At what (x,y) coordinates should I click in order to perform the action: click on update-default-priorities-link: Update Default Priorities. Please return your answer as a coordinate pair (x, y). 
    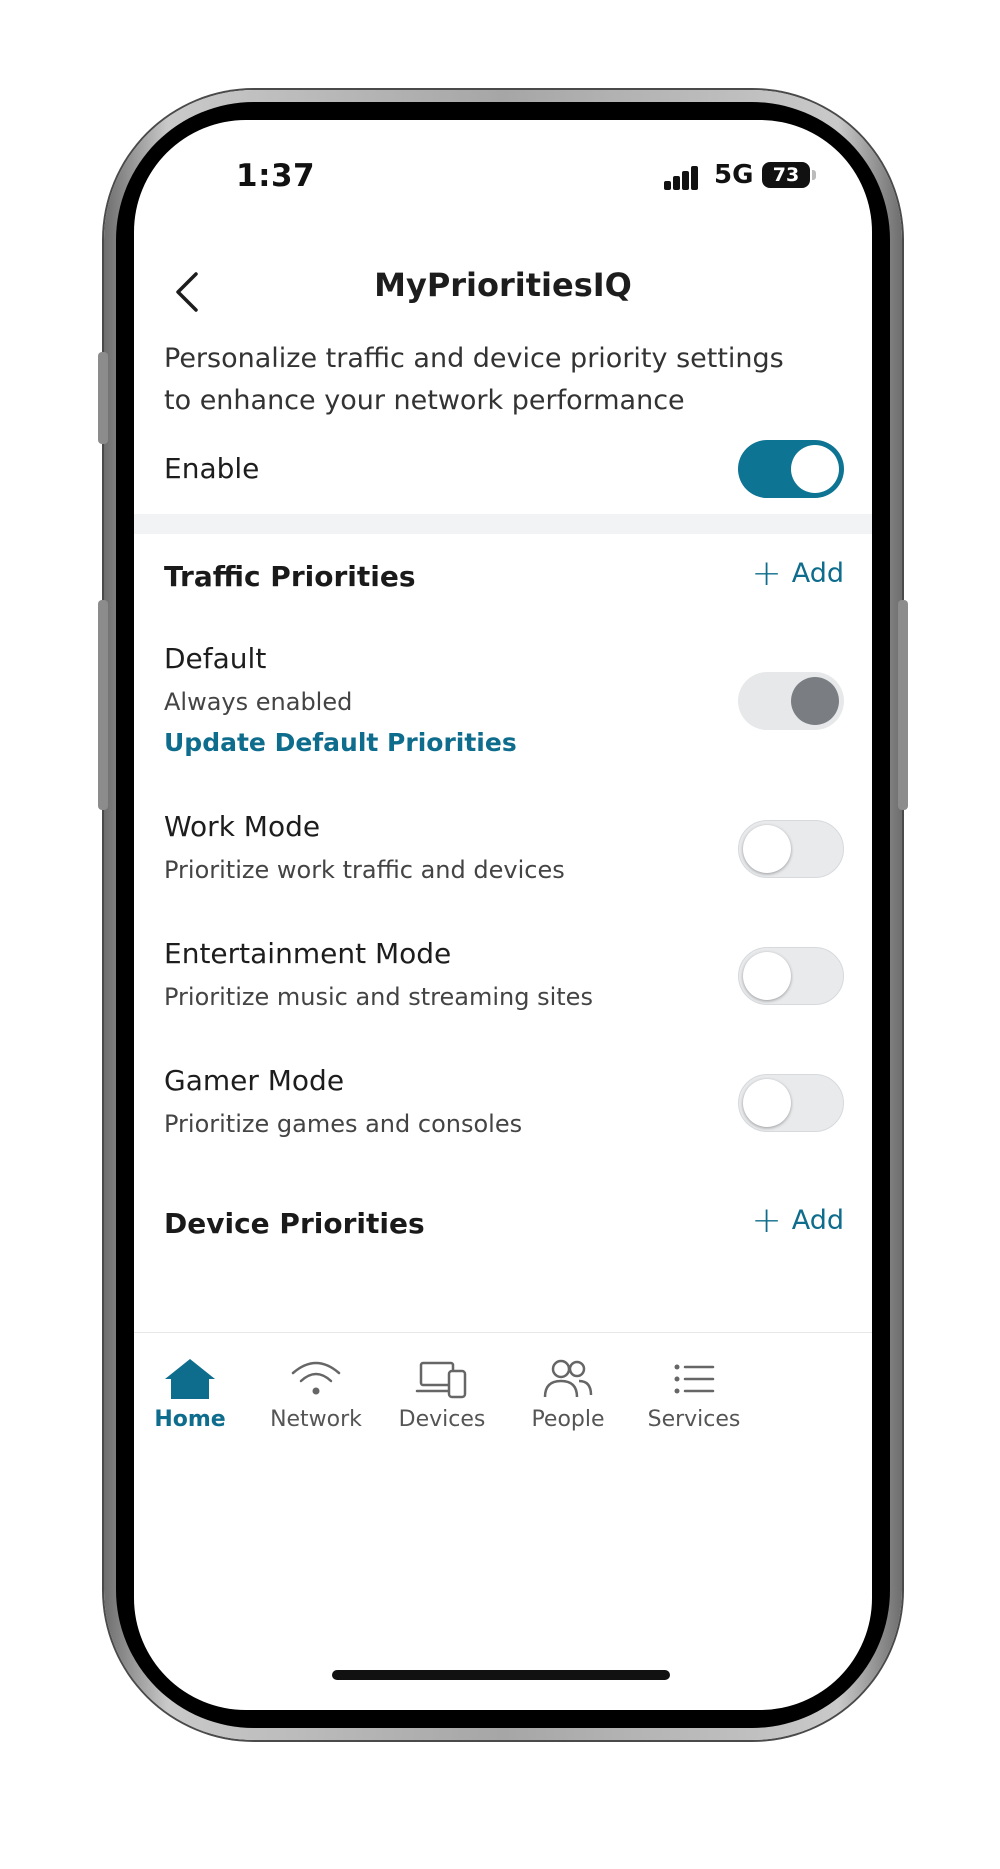
    Looking at the image, I should click on (340, 742).